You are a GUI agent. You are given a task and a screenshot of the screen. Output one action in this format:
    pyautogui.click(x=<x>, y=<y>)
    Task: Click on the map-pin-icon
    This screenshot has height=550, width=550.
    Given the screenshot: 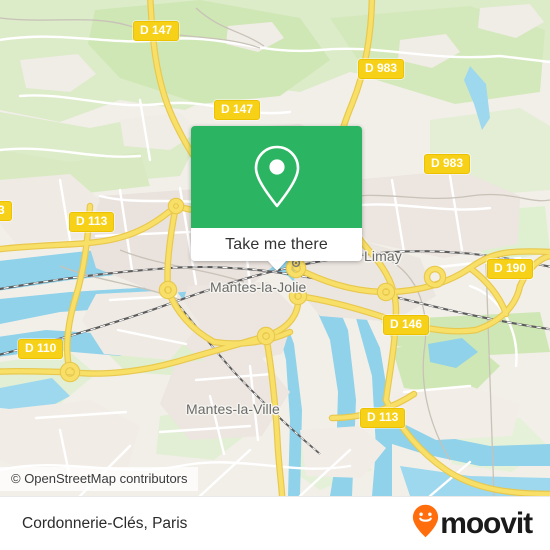 What is the action you would take?
    pyautogui.click(x=277, y=177)
    